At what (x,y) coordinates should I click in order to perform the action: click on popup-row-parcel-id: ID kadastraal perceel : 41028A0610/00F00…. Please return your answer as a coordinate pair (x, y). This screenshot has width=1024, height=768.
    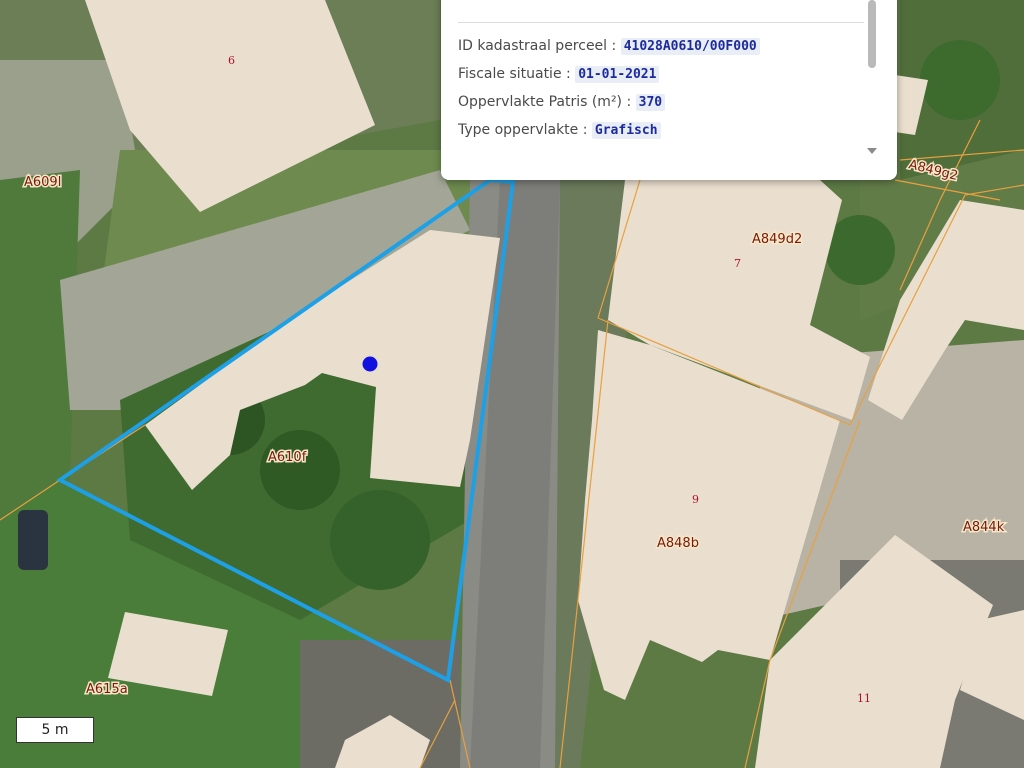
    Looking at the image, I should click on (609, 46).